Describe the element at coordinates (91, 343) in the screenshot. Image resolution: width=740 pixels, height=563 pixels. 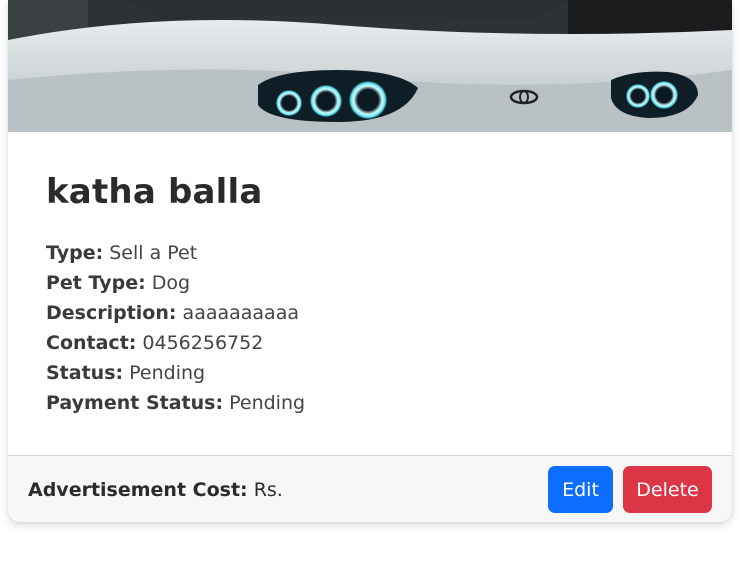
I see `detail-label: Contact:` at that location.